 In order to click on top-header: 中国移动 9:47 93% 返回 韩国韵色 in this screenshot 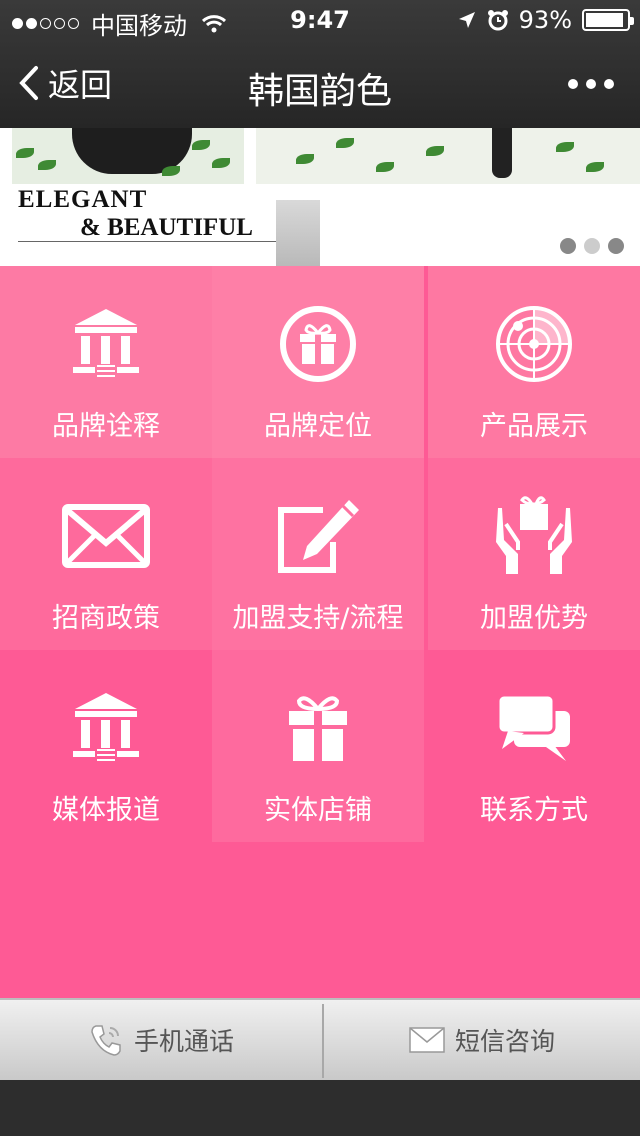, I will do `click(320, 64)`.